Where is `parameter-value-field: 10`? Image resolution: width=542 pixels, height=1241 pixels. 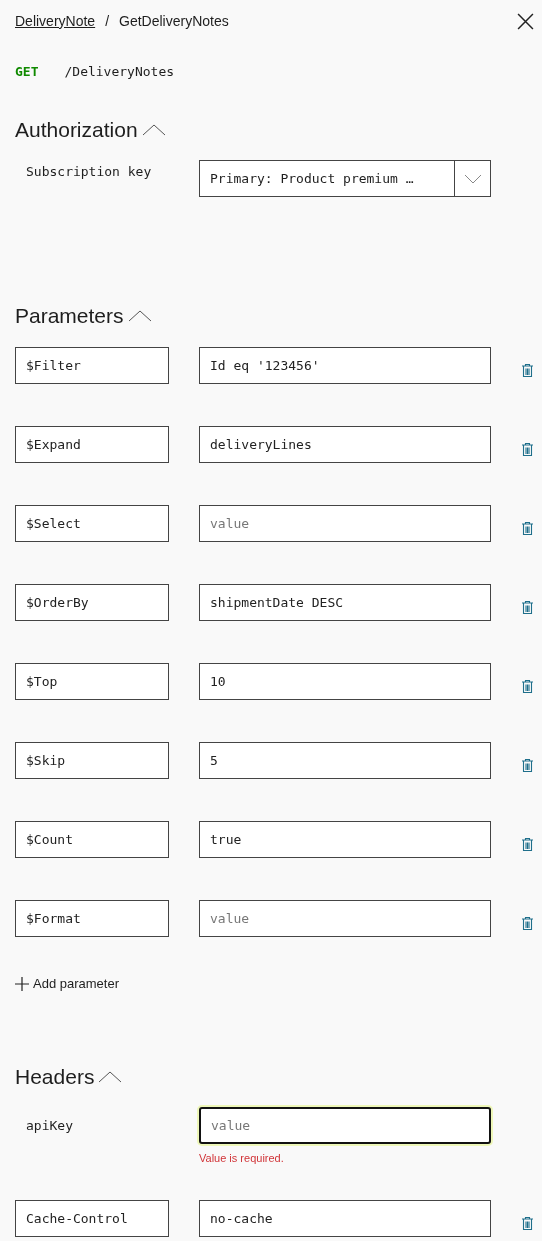
parameter-value-field: 10 is located at coordinates (345, 681).